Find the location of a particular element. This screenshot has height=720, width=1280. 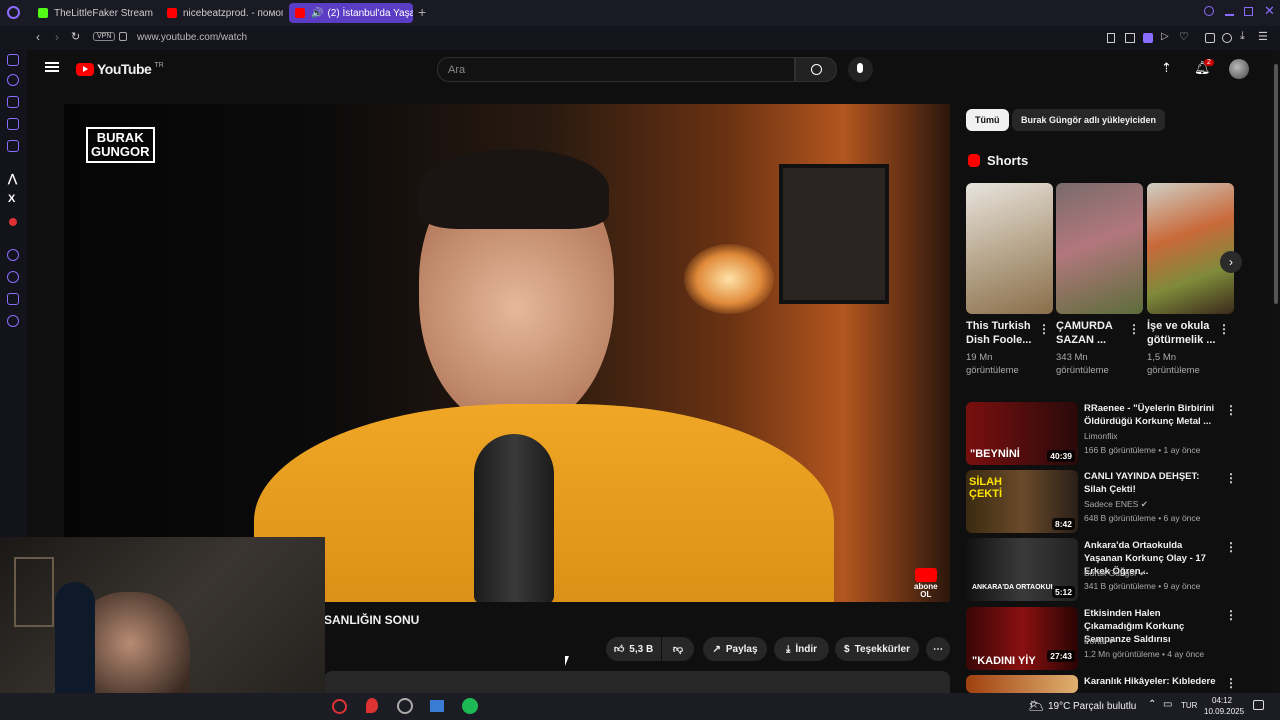

shorts-next-button: › is located at coordinates (1231, 262).